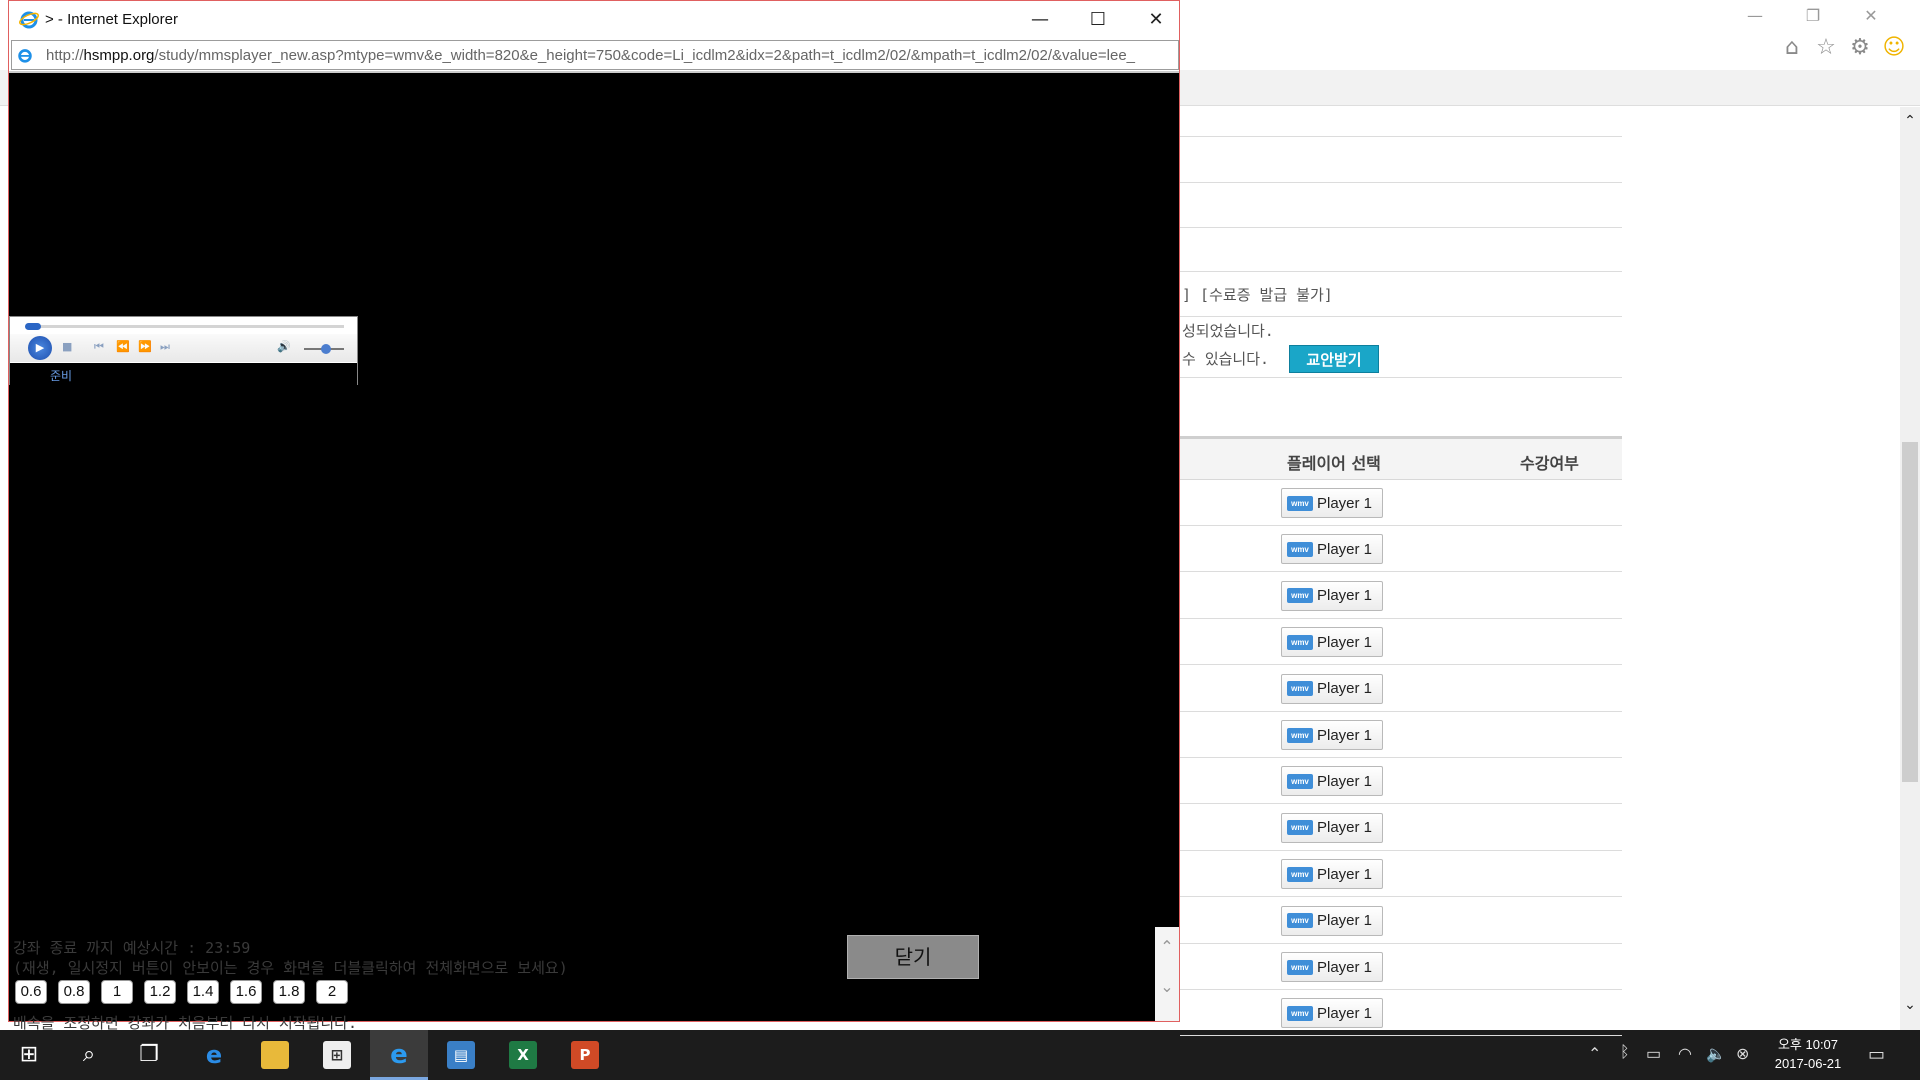 The height and width of the screenshot is (1080, 1920). Describe the element at coordinates (461, 1055) in the screenshot. I see `reader-app-icon: ▤` at that location.